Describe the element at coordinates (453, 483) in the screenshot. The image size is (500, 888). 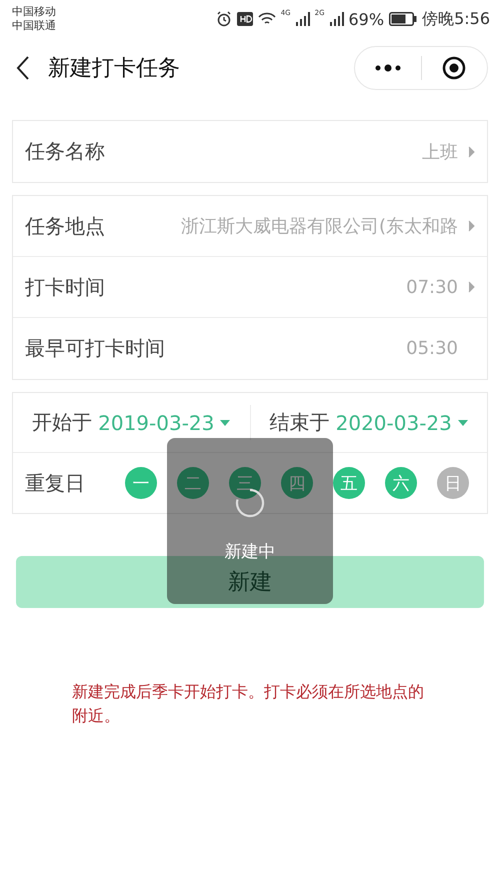
I see `weekday-toggle: 日` at that location.